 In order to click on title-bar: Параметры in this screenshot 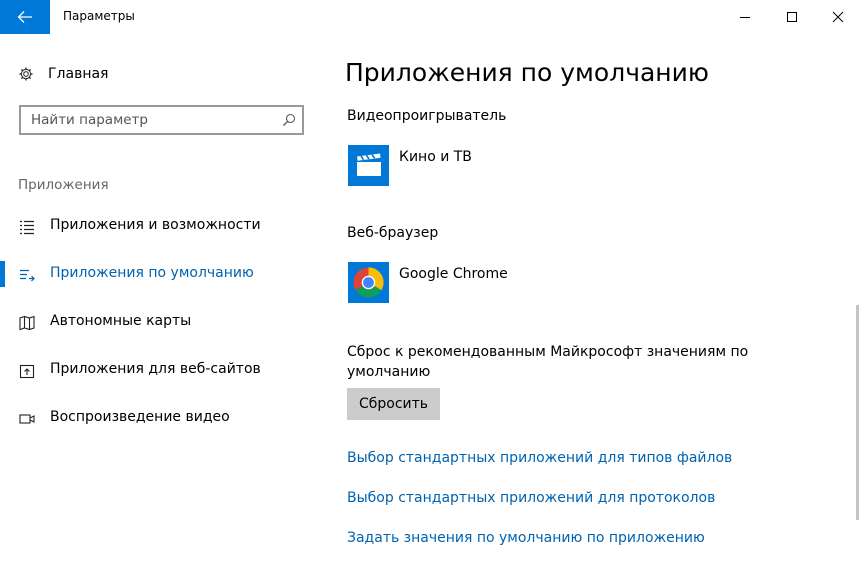, I will do `click(431, 17)`.